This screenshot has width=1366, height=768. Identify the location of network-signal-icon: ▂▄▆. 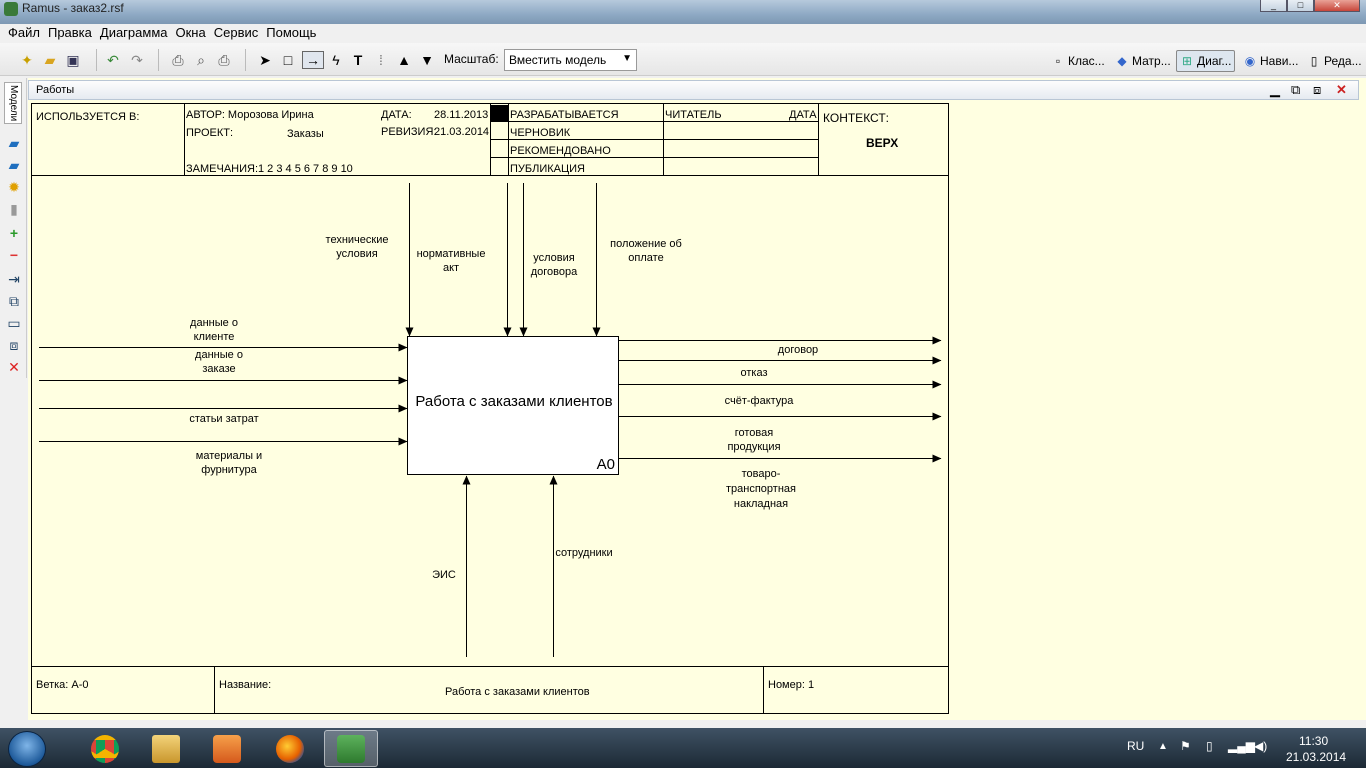
(1241, 746).